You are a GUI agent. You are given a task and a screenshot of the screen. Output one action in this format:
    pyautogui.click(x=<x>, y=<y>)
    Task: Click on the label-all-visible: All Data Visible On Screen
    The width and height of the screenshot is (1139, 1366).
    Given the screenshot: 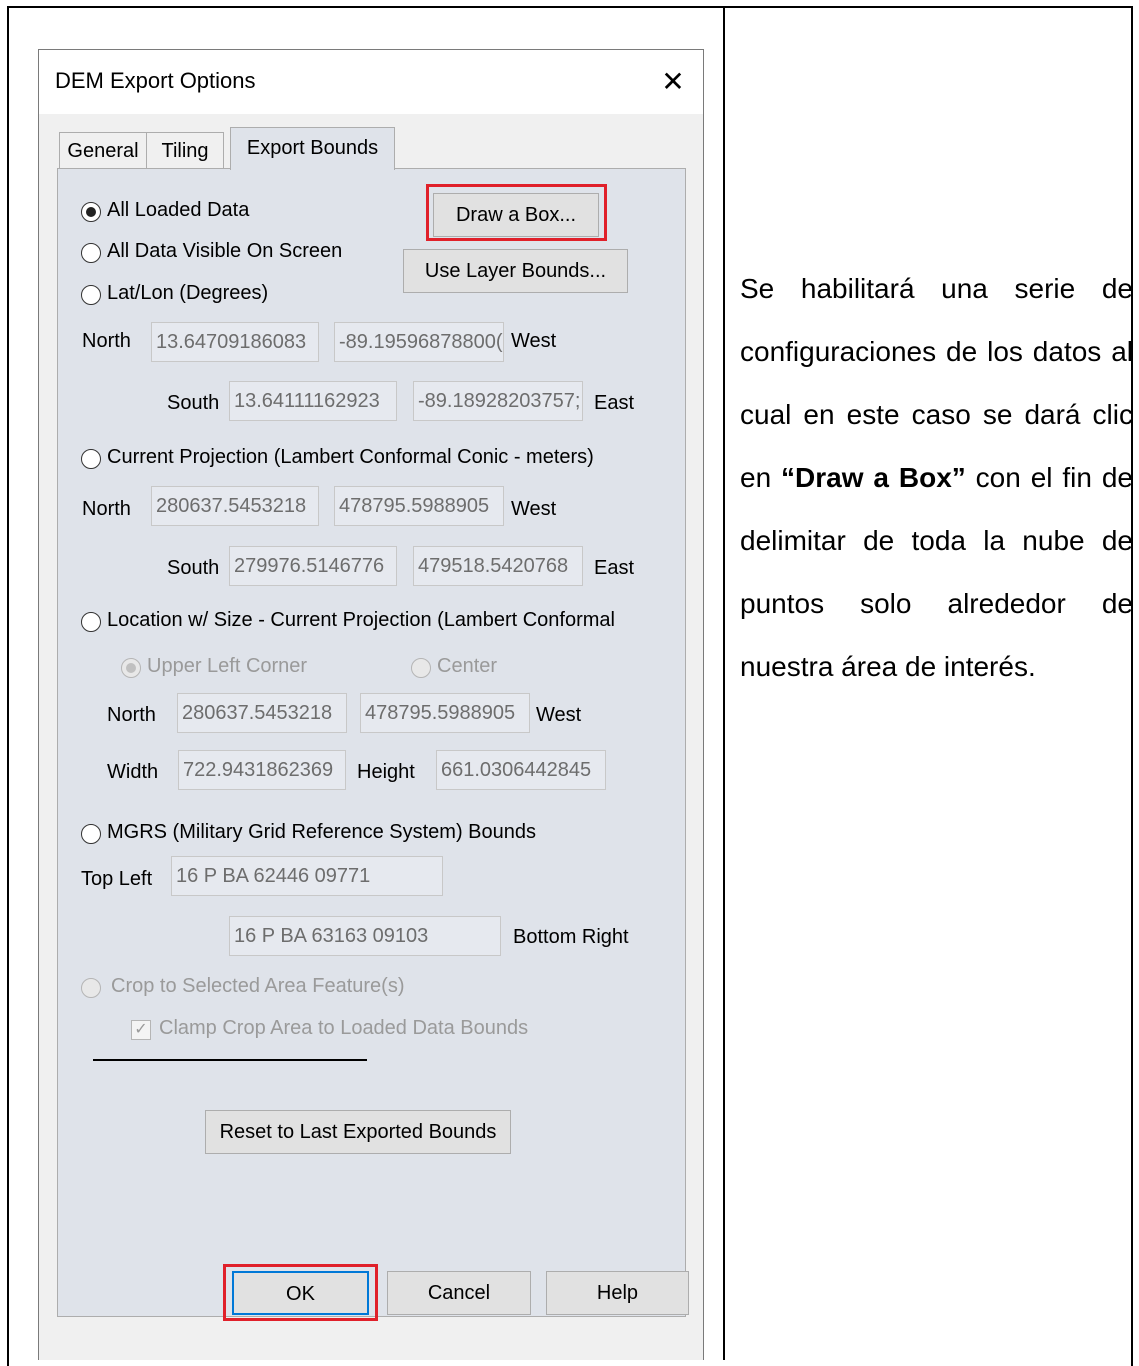 What is the action you would take?
    pyautogui.click(x=225, y=251)
    